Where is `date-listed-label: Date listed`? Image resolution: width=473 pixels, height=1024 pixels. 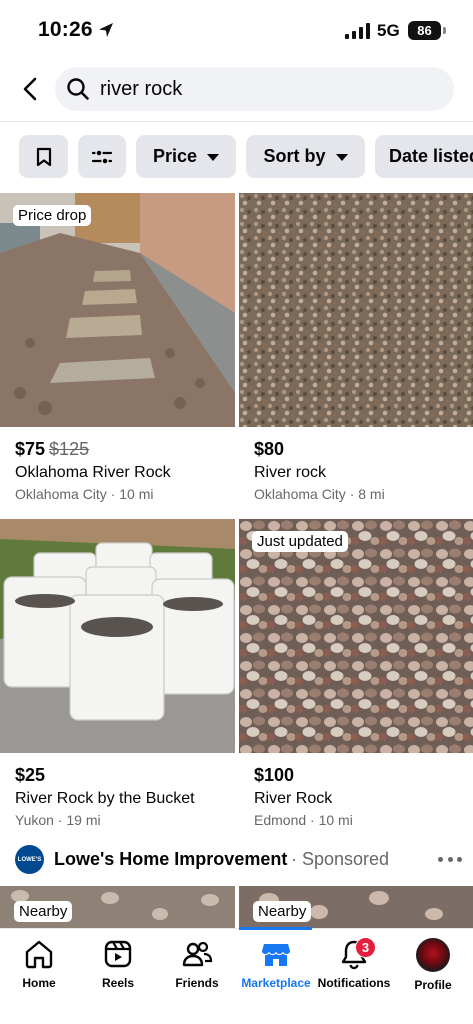 date-listed-label: Date listed is located at coordinates (431, 156).